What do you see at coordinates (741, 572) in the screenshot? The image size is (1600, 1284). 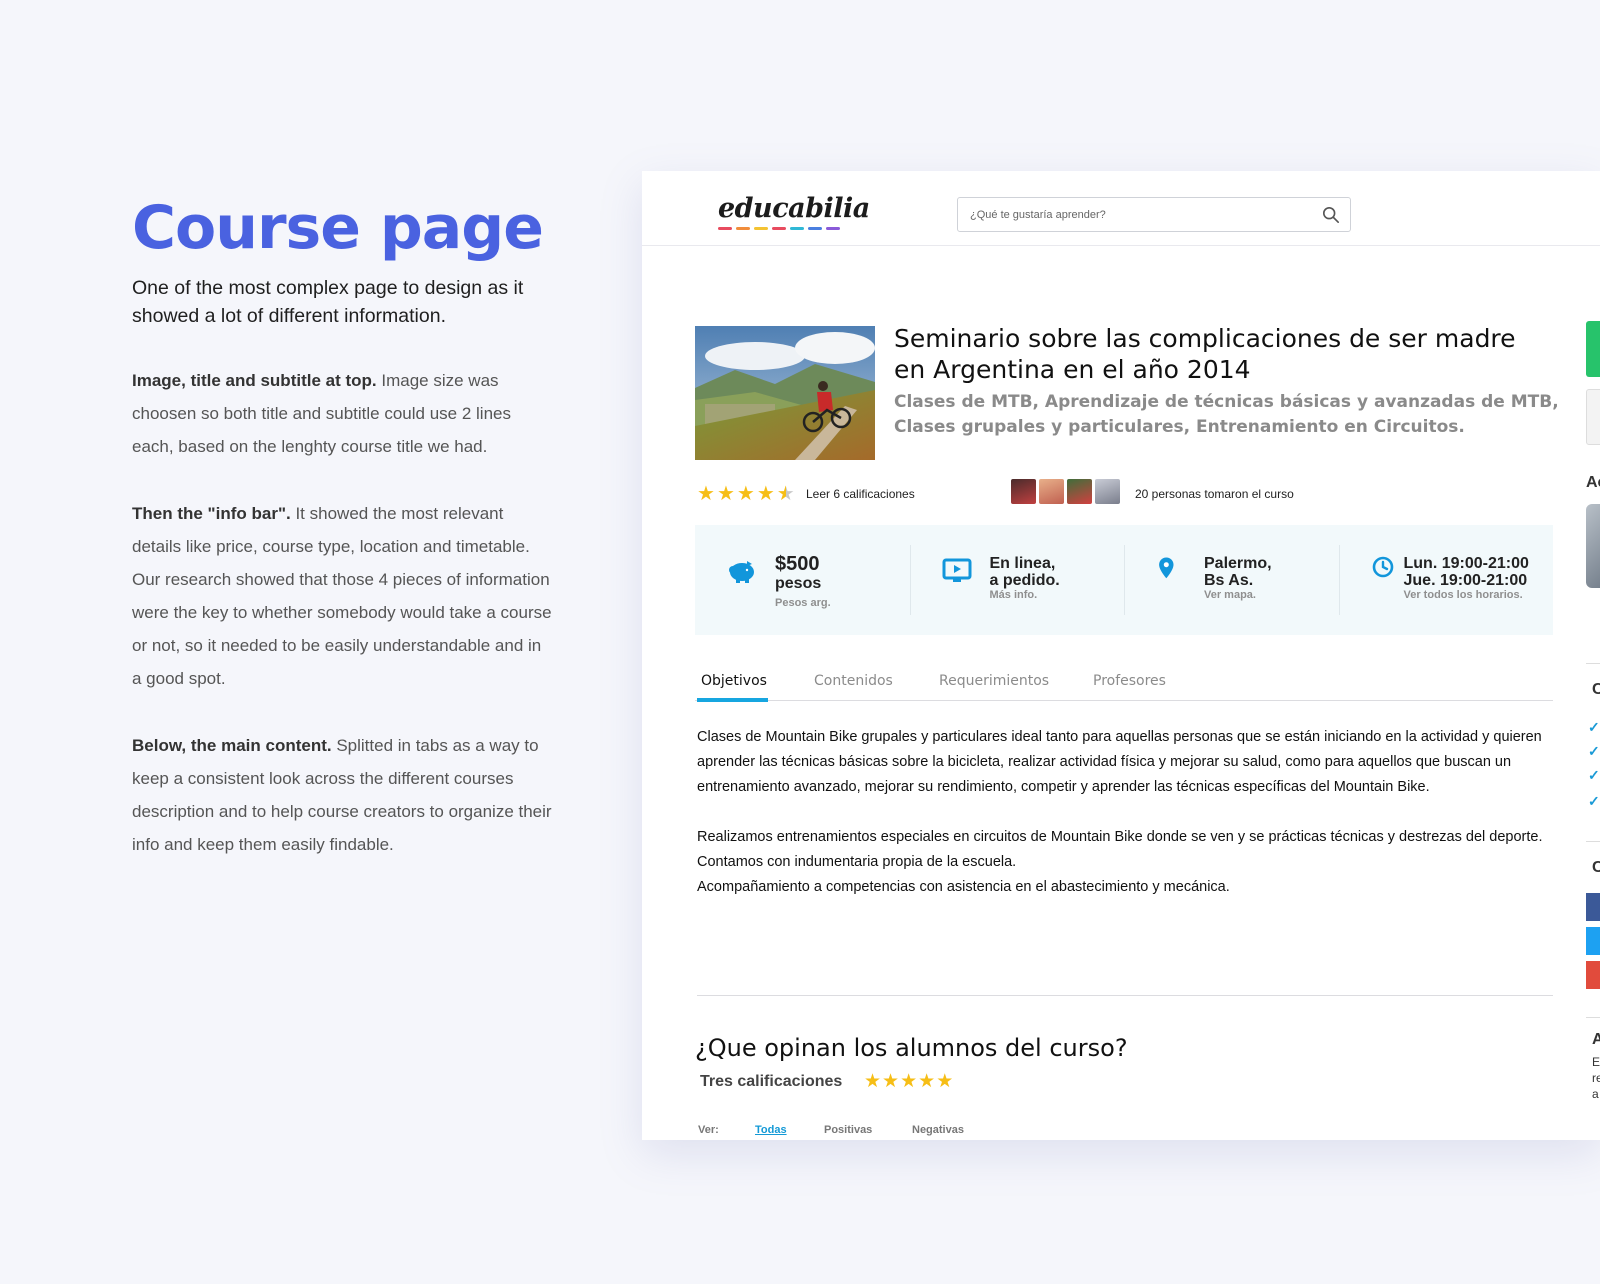 I see `piggy-bank-icon` at bounding box center [741, 572].